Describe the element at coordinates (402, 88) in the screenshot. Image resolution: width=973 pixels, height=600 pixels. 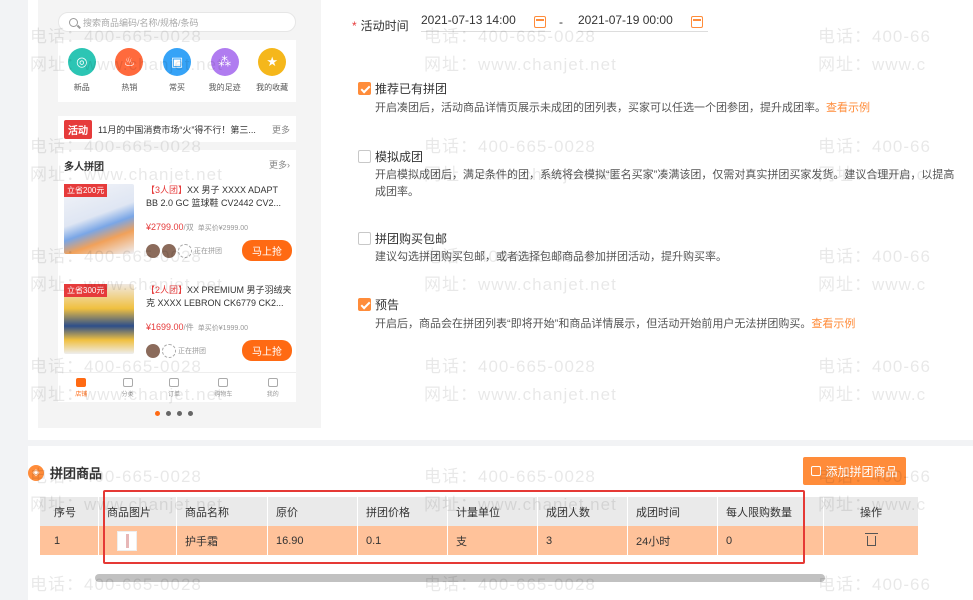
I see `option-recommend-groups: 推荐已有拼团` at that location.